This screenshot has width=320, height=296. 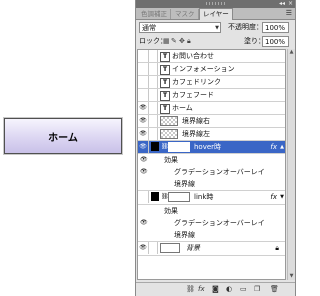 What do you see at coordinates (196, 121) in the screenshot?
I see `layer-name: 境界線右` at bounding box center [196, 121].